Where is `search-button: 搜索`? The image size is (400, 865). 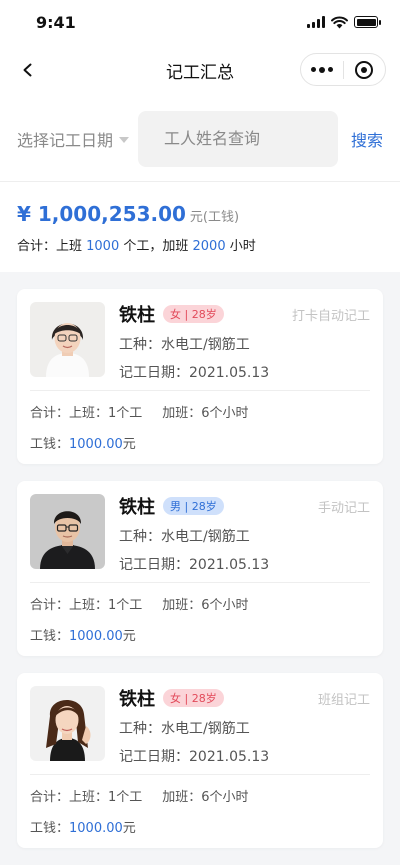 search-button: 搜索 is located at coordinates (367, 139).